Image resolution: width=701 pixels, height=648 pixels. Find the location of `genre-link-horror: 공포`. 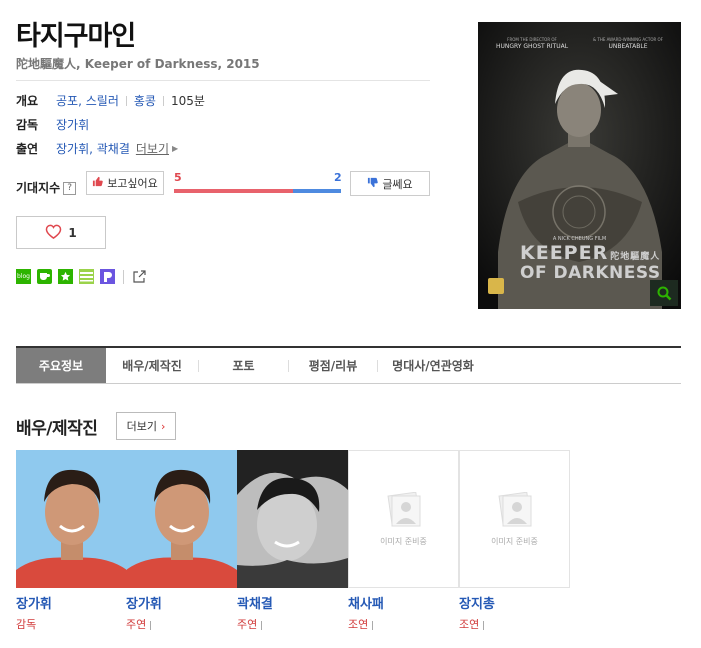

genre-link-horror: 공포 is located at coordinates (67, 100).